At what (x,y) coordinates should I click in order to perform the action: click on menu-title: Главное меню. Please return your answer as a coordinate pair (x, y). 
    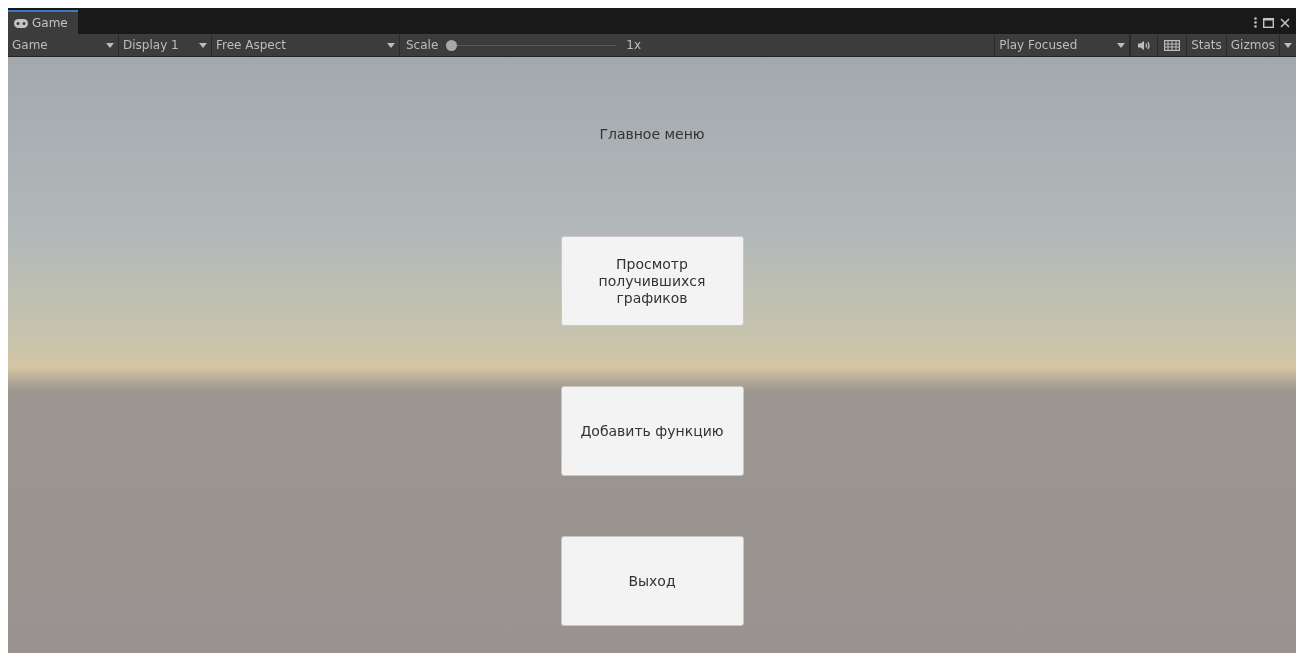
    Looking at the image, I should click on (652, 134).